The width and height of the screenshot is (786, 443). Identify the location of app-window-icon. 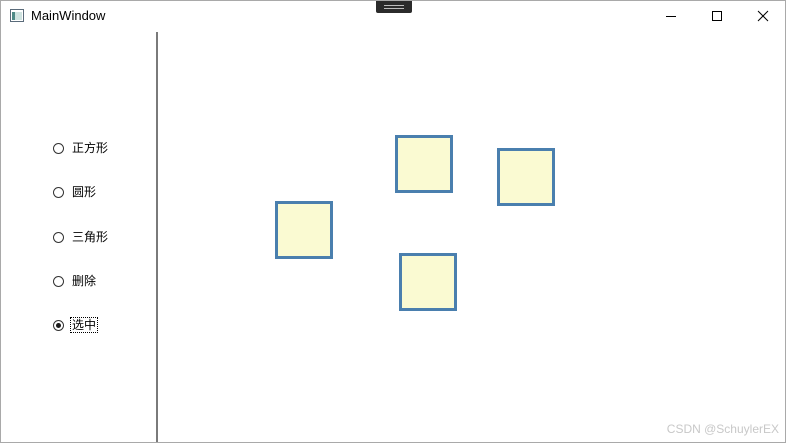
(17, 15).